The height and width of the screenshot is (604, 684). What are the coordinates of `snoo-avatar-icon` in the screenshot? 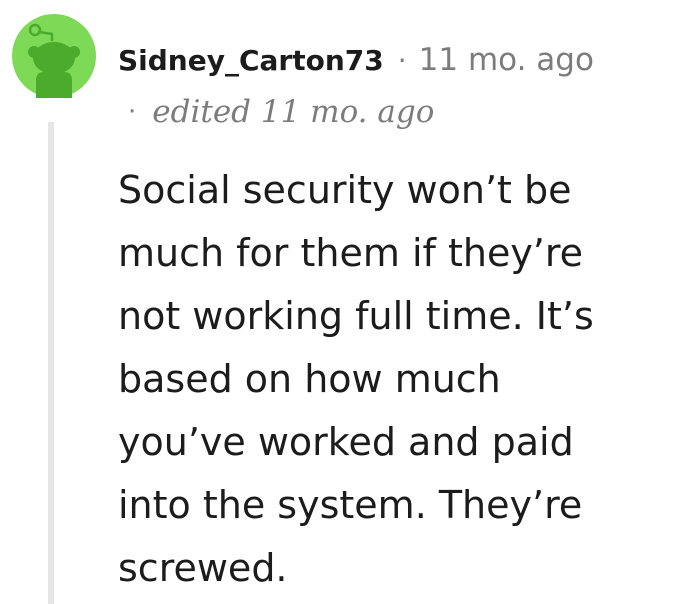 It's located at (54, 56).